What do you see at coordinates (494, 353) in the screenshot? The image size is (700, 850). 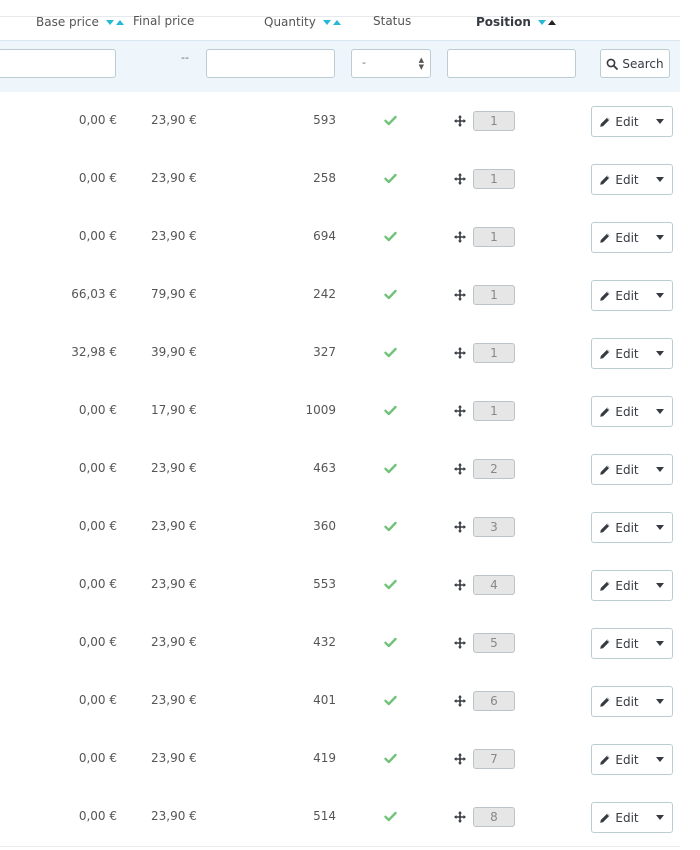 I see `position-value: 1` at bounding box center [494, 353].